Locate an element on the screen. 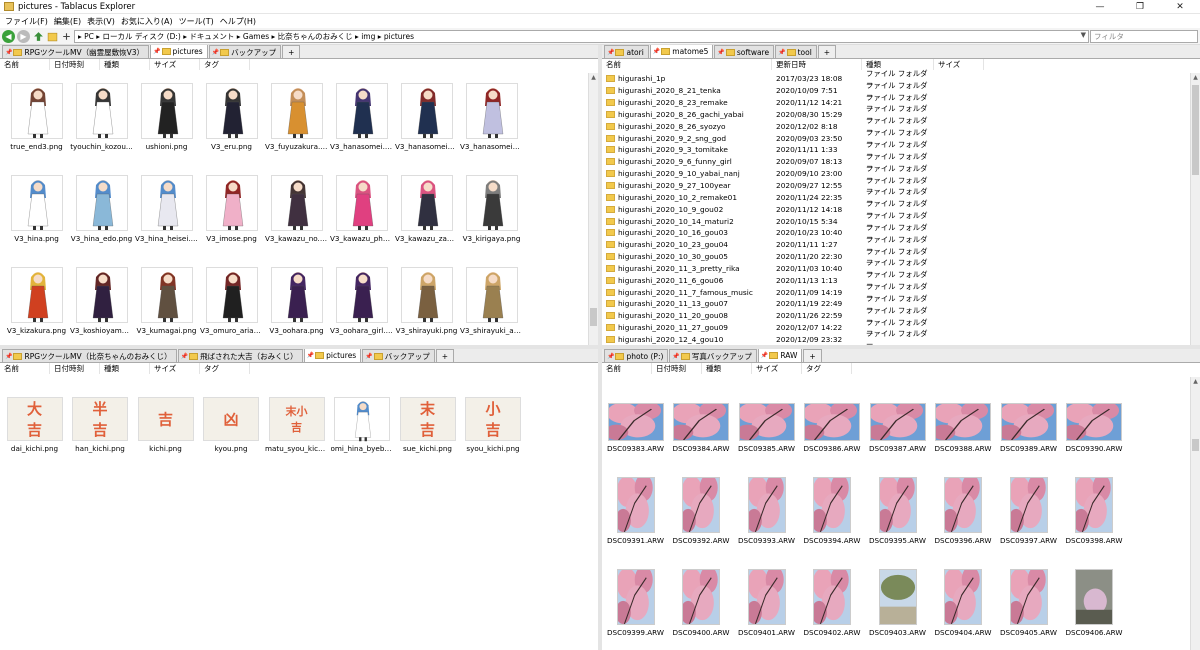 The image size is (1200, 650). file-item: DSC09391.ARW is located at coordinates (635, 511).